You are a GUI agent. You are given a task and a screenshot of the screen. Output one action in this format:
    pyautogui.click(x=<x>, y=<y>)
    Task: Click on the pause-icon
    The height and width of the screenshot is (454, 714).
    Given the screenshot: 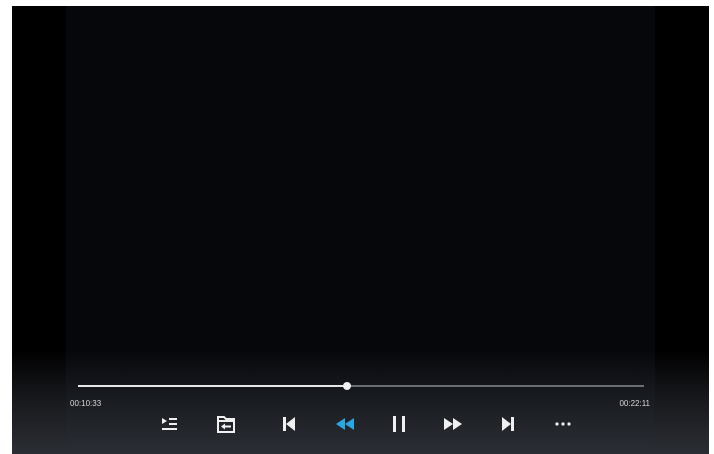 What is the action you would take?
    pyautogui.click(x=399, y=424)
    